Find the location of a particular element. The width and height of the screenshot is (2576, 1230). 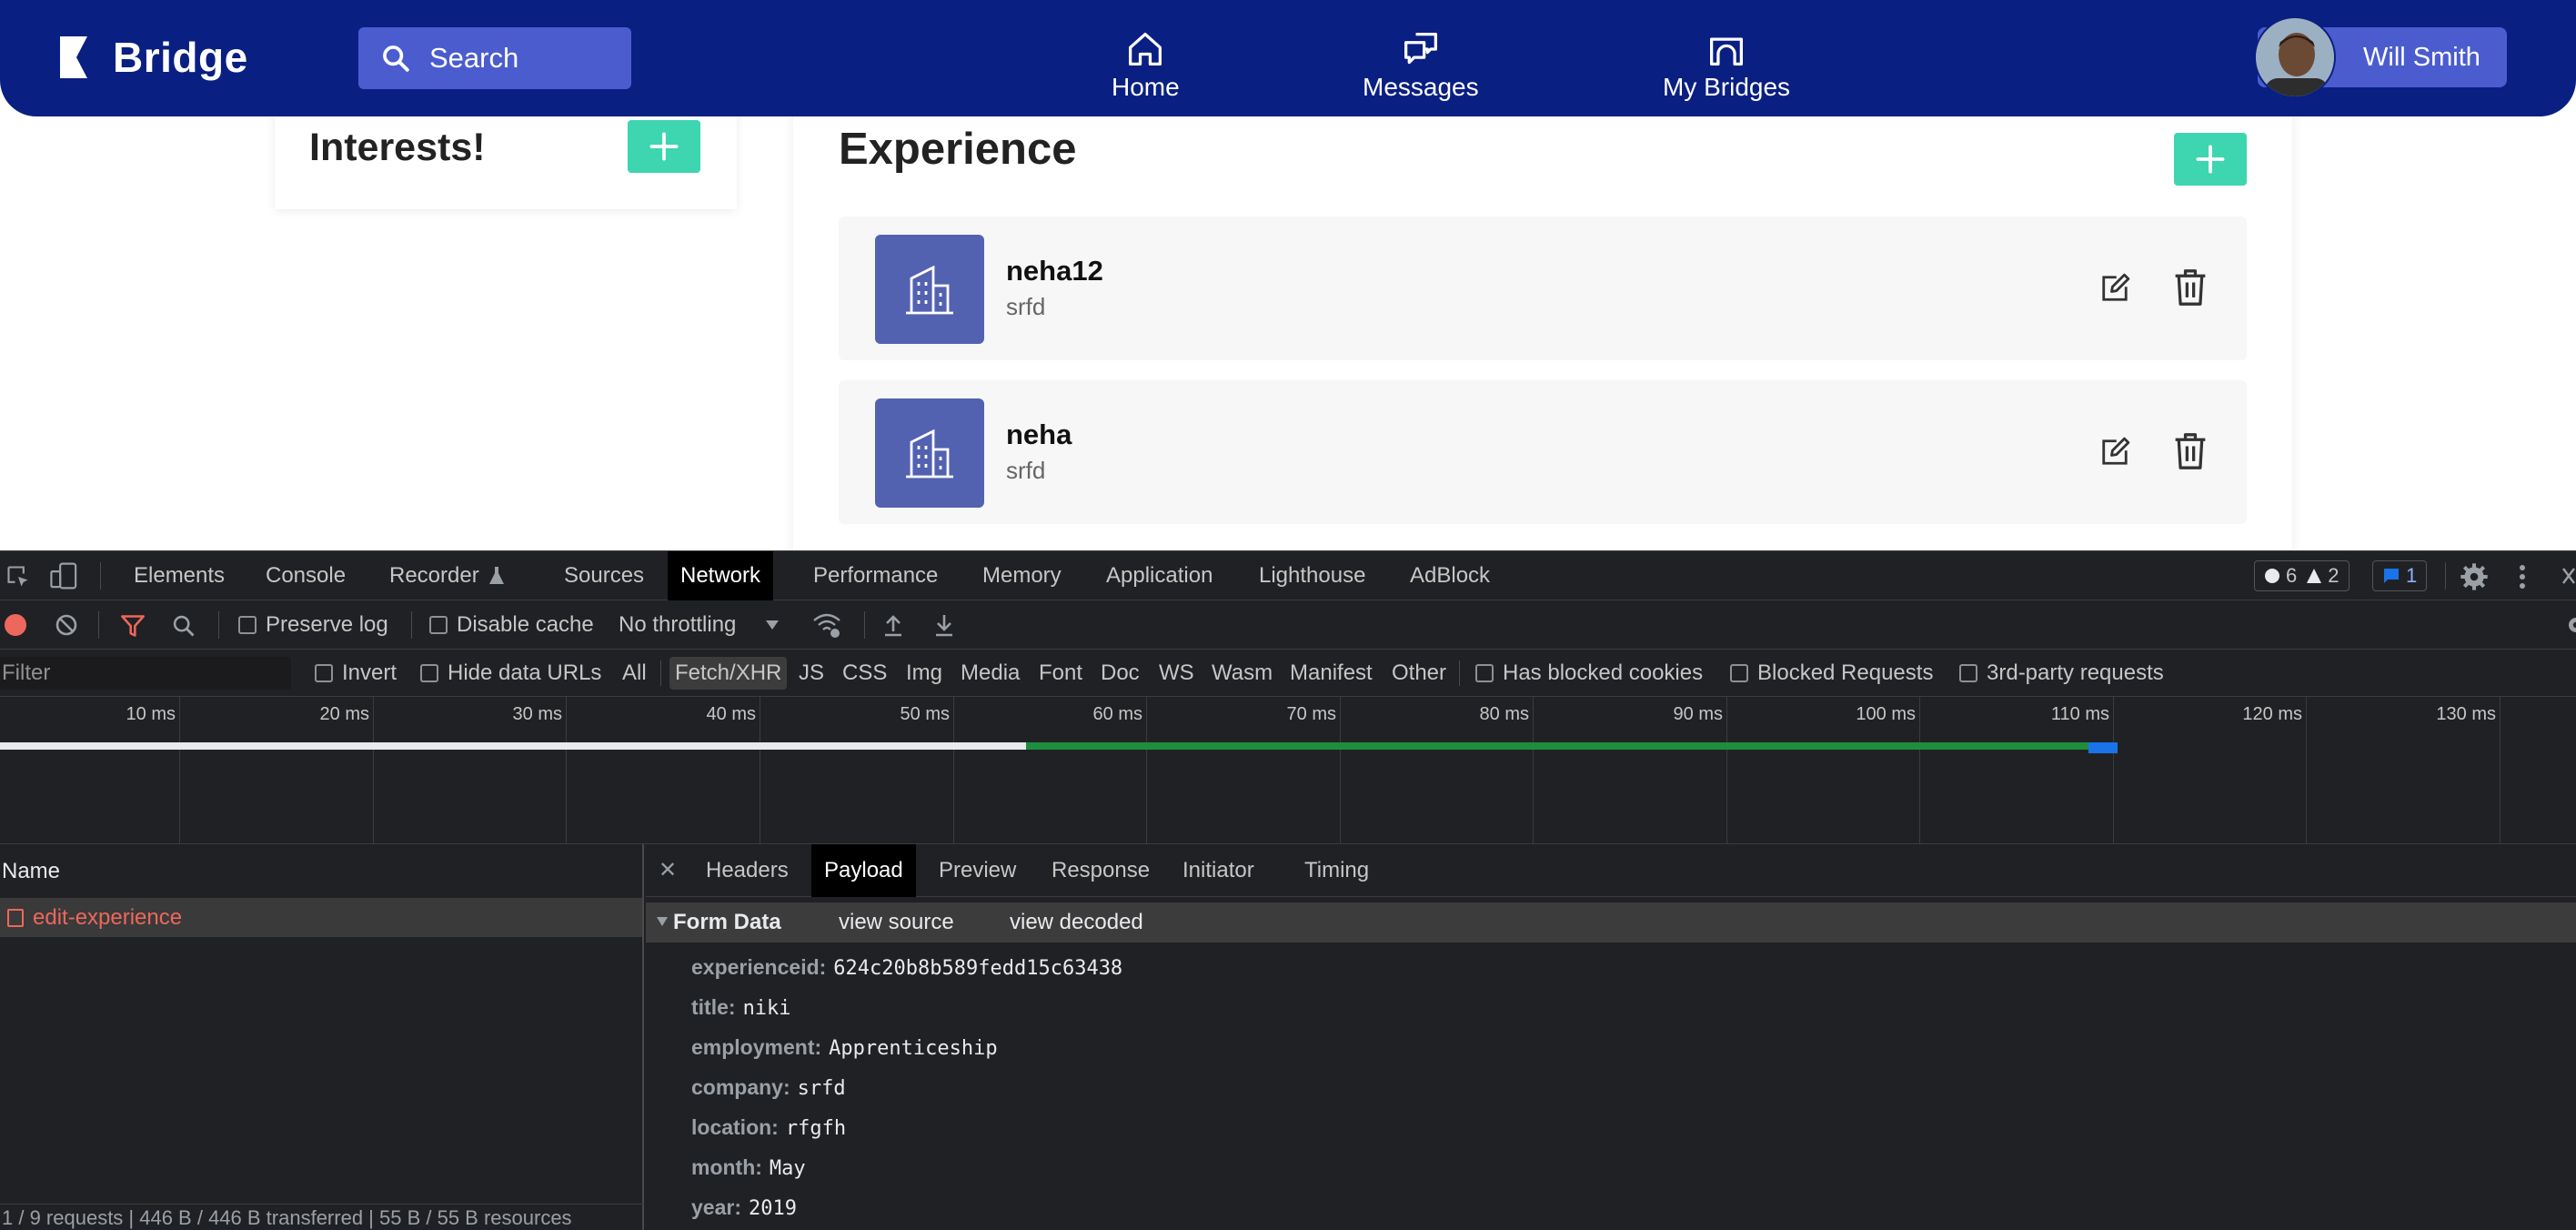

filter-type-font: Font is located at coordinates (1060, 673).